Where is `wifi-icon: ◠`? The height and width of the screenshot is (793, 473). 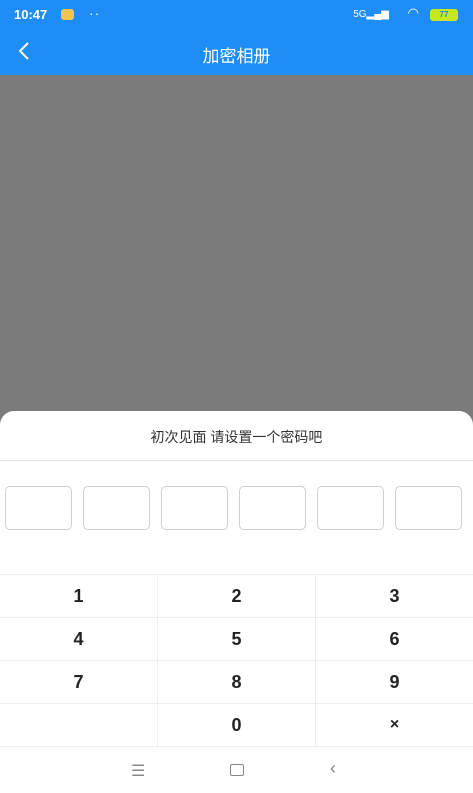
wifi-icon: ◠ is located at coordinates (413, 12).